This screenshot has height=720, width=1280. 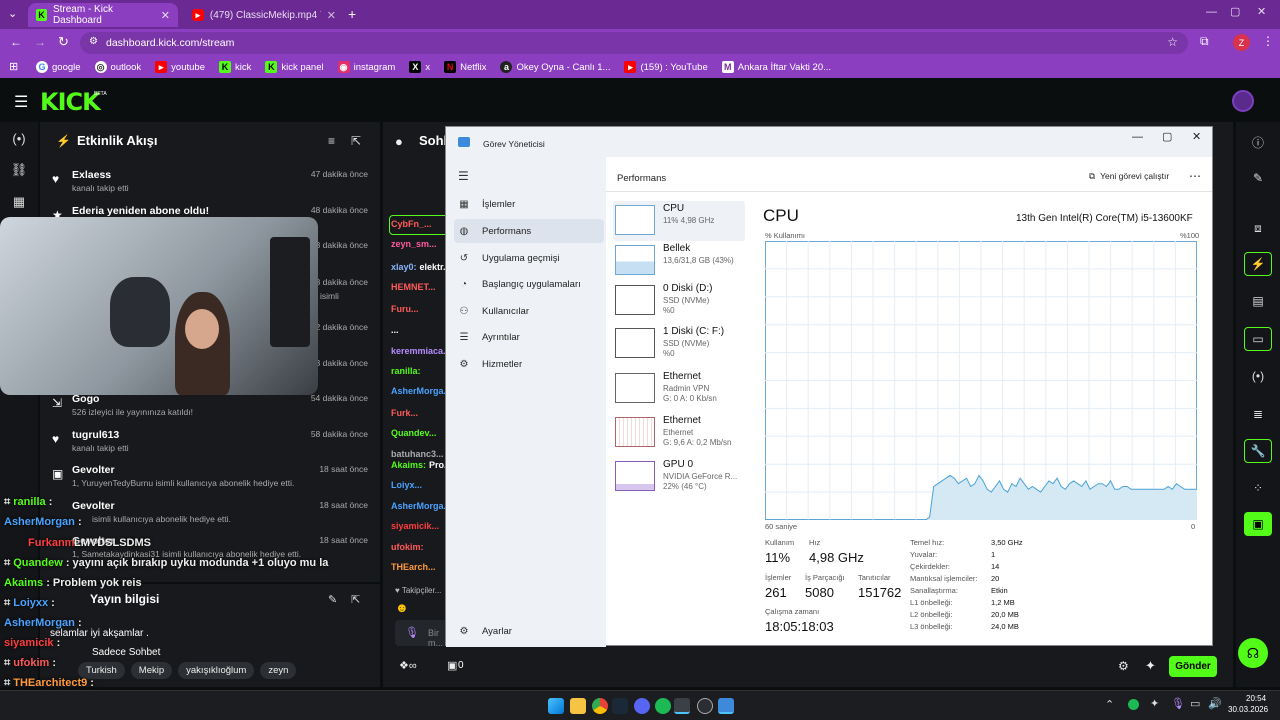 I want to click on site-info-icon: ⚙, so click(x=93, y=41).